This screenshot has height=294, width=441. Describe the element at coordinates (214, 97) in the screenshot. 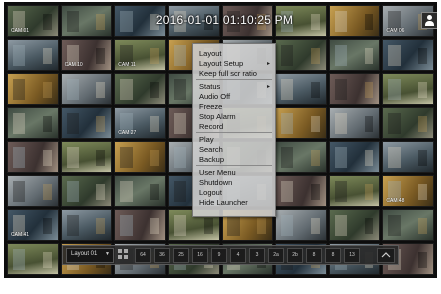

I see `menu-item-audio-off: Audio Off` at that location.